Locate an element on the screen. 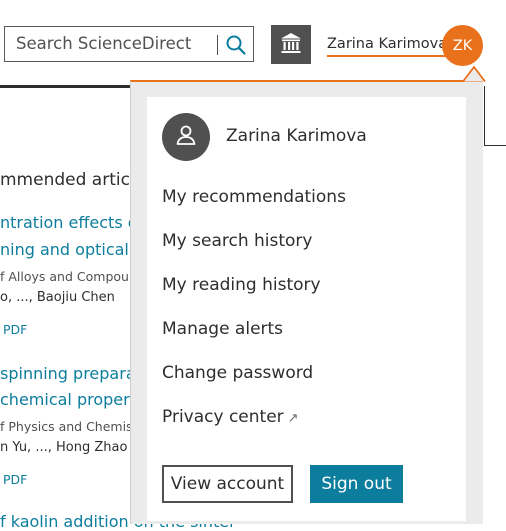 This screenshot has width=506, height=531. search-input: Search ScienceDirect is located at coordinates (129, 44).